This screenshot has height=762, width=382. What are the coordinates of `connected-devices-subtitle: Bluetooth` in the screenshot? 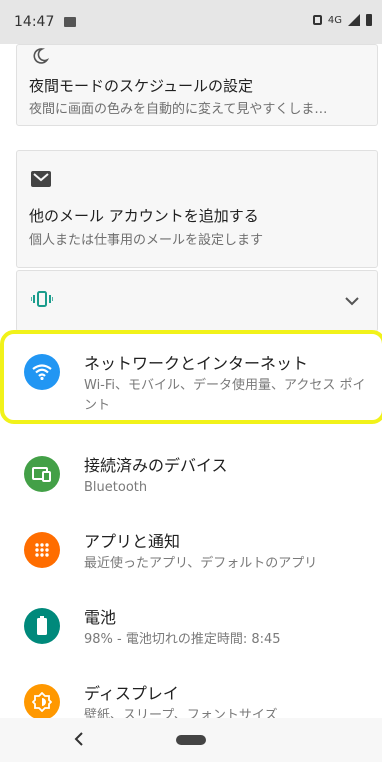 It's located at (116, 487).